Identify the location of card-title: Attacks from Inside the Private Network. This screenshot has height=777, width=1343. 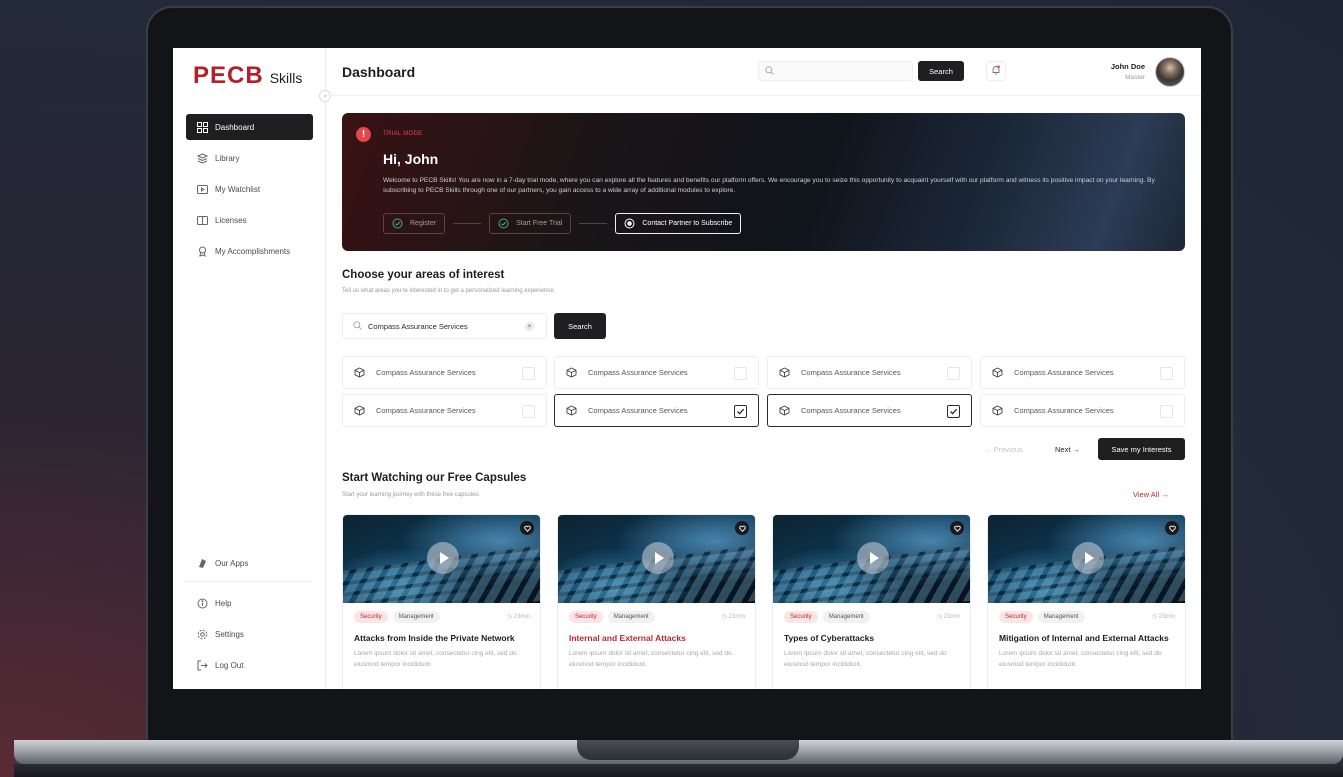
(441, 638).